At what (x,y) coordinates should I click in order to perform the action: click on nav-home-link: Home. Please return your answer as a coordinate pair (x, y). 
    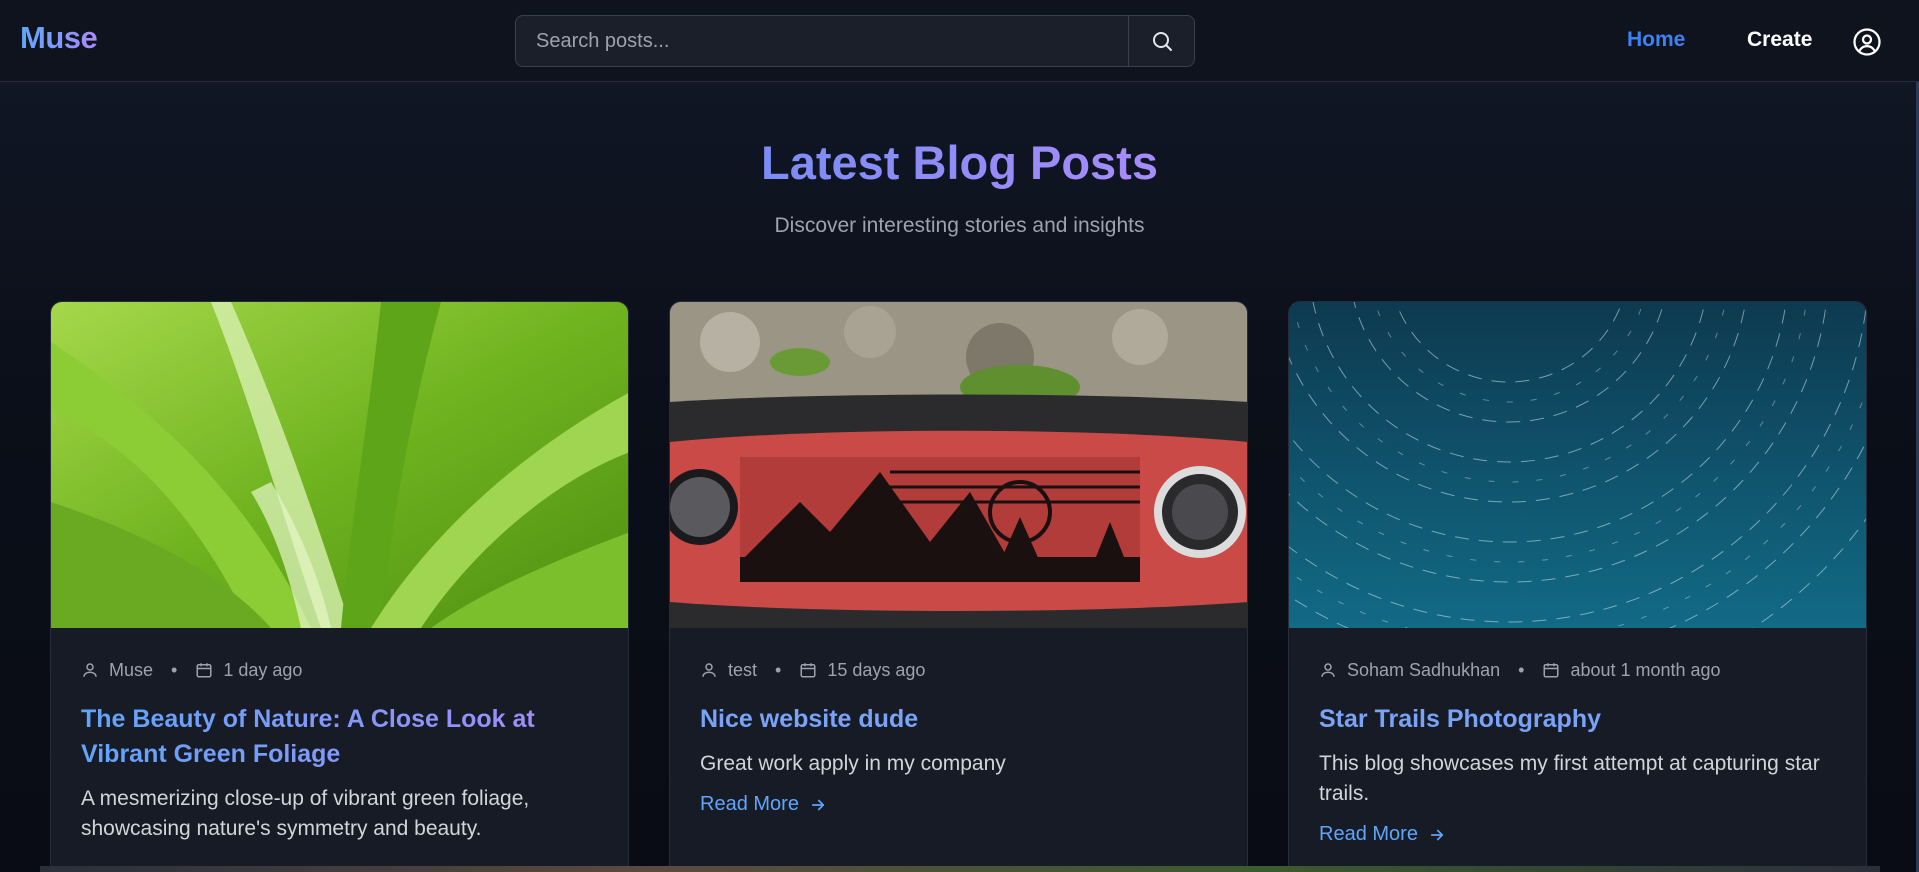
    Looking at the image, I should click on (1656, 40).